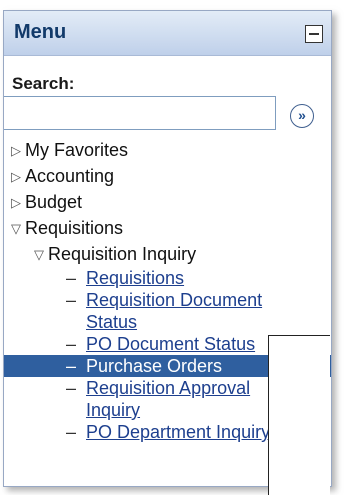  I want to click on link-requisition-document-status: – Requisition Document Status, so click(167, 311).